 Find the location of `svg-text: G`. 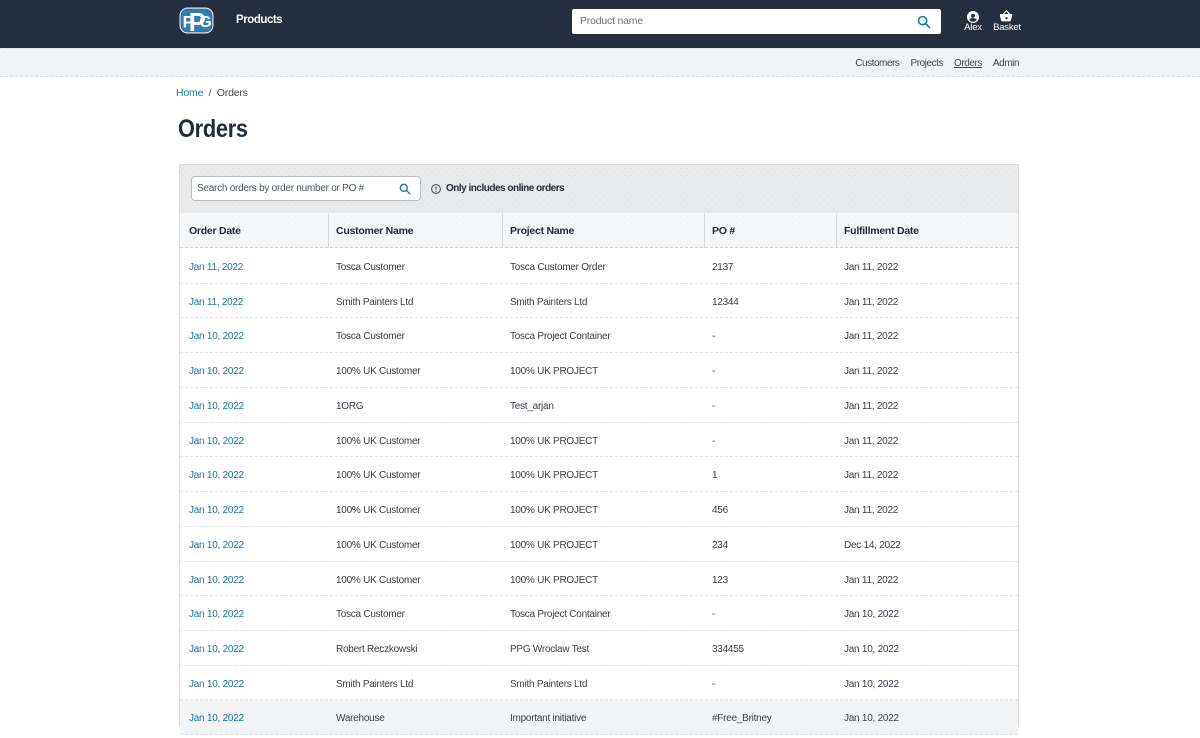

svg-text: G is located at coordinates (205, 22).